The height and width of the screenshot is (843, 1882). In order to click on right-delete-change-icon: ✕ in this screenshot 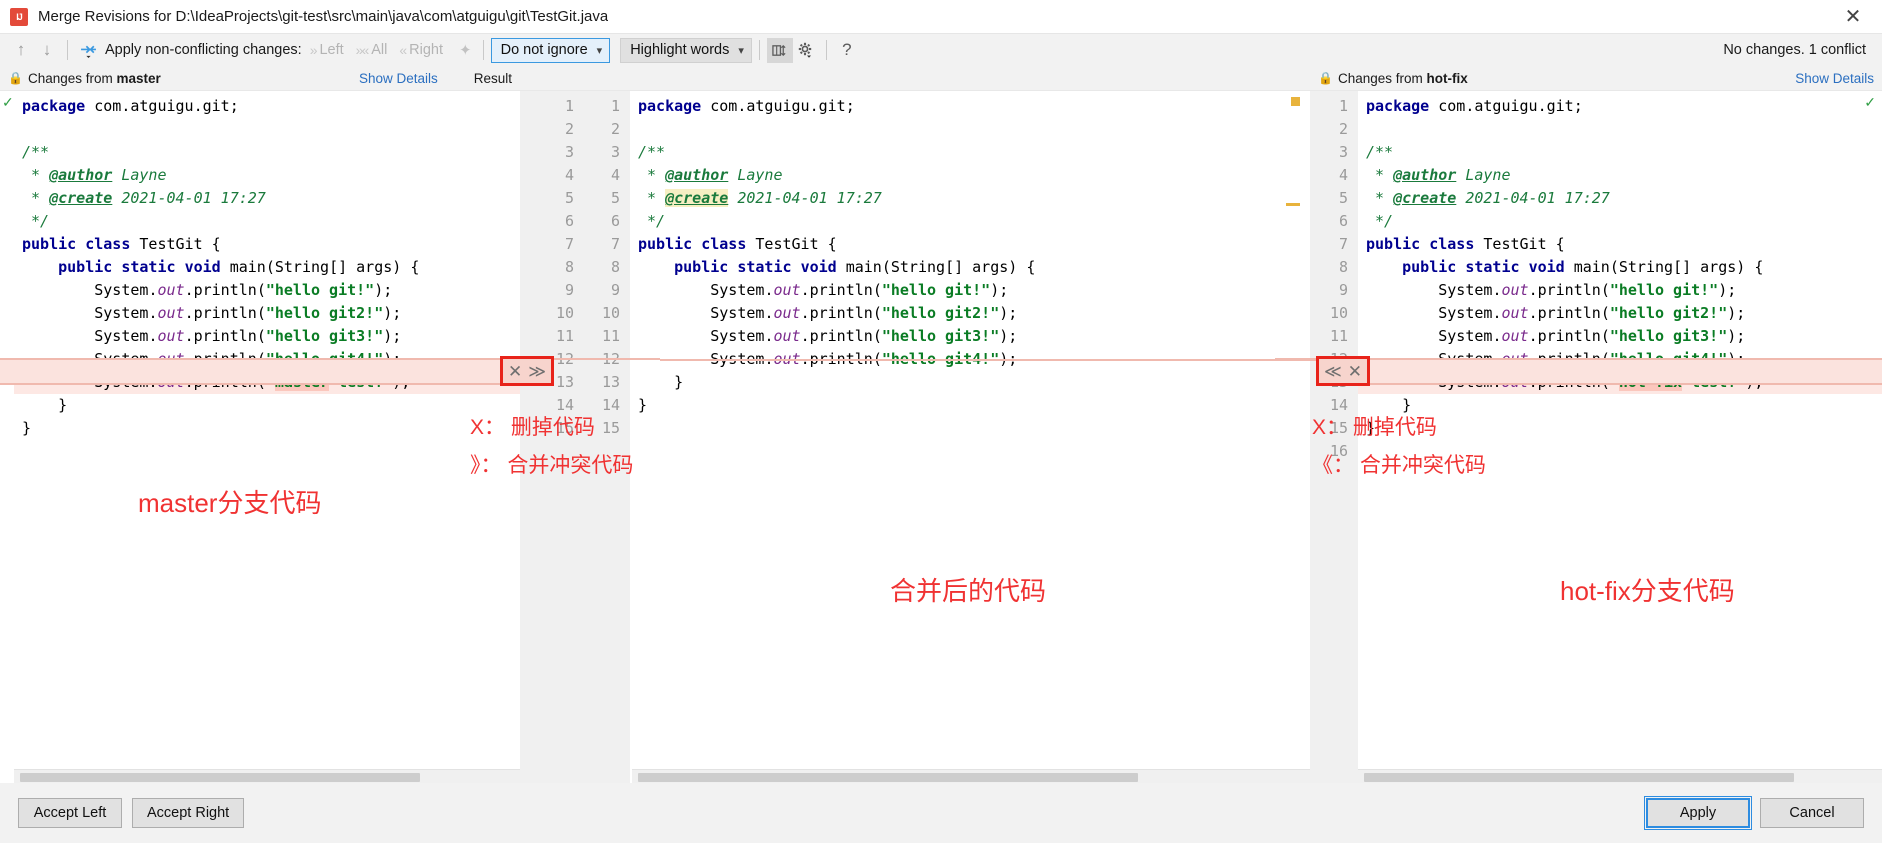, I will do `click(1355, 371)`.